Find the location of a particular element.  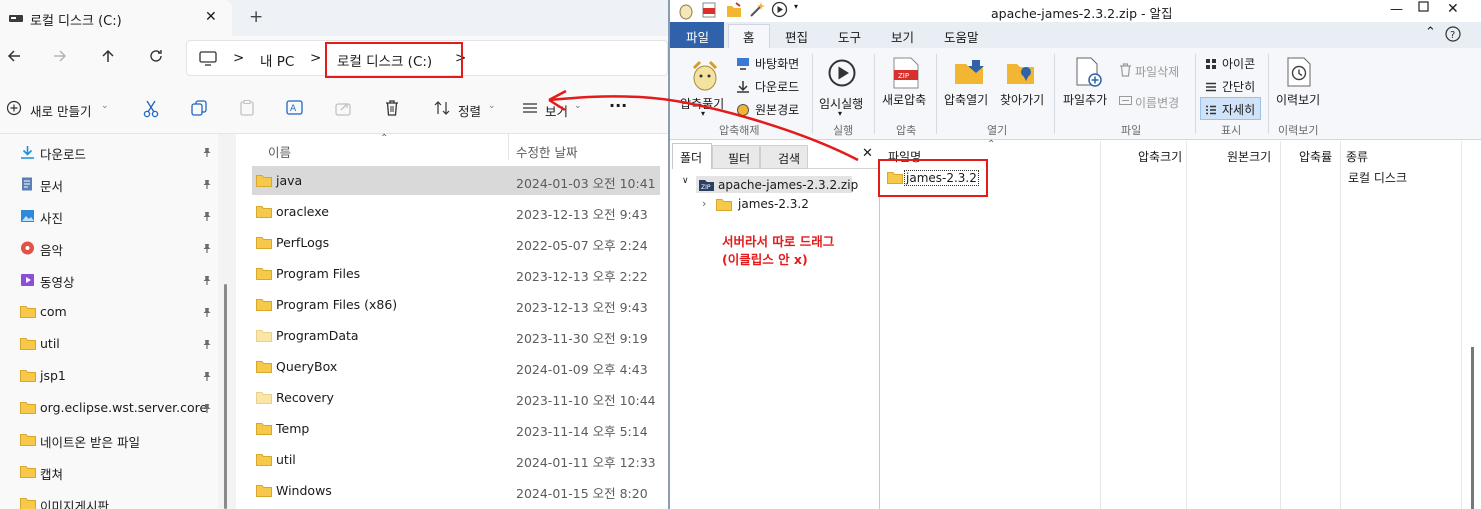

cut-icon is located at coordinates (151, 109).